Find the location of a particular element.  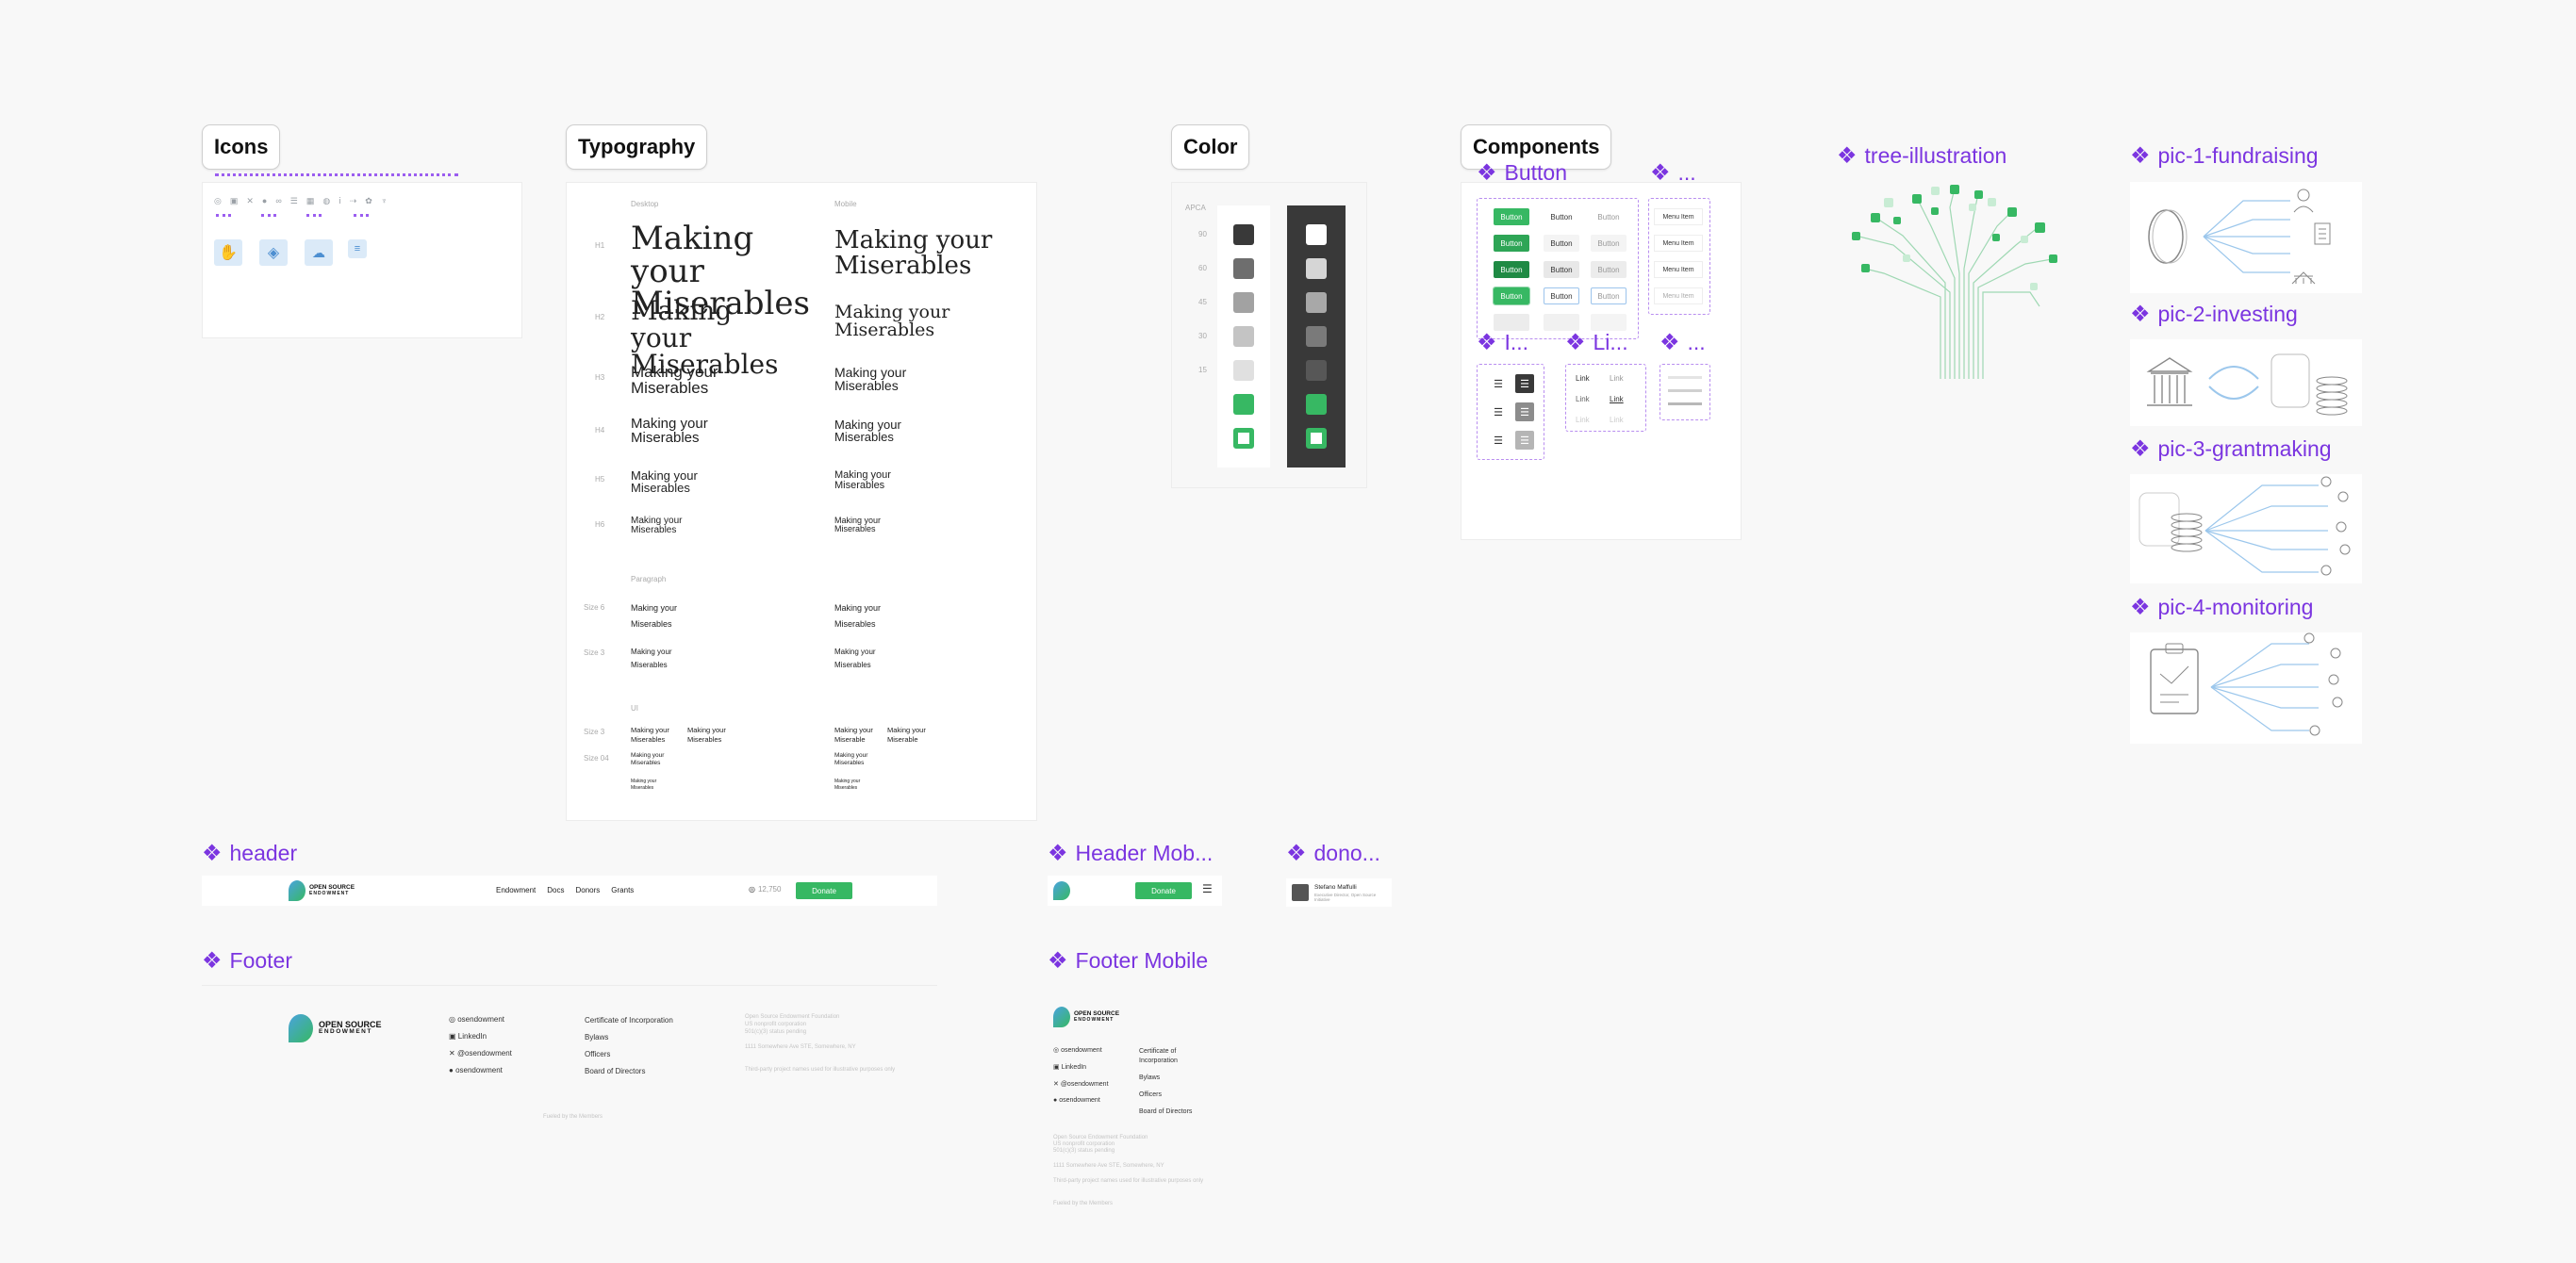

button-secondary-focus: Button is located at coordinates (1561, 295).